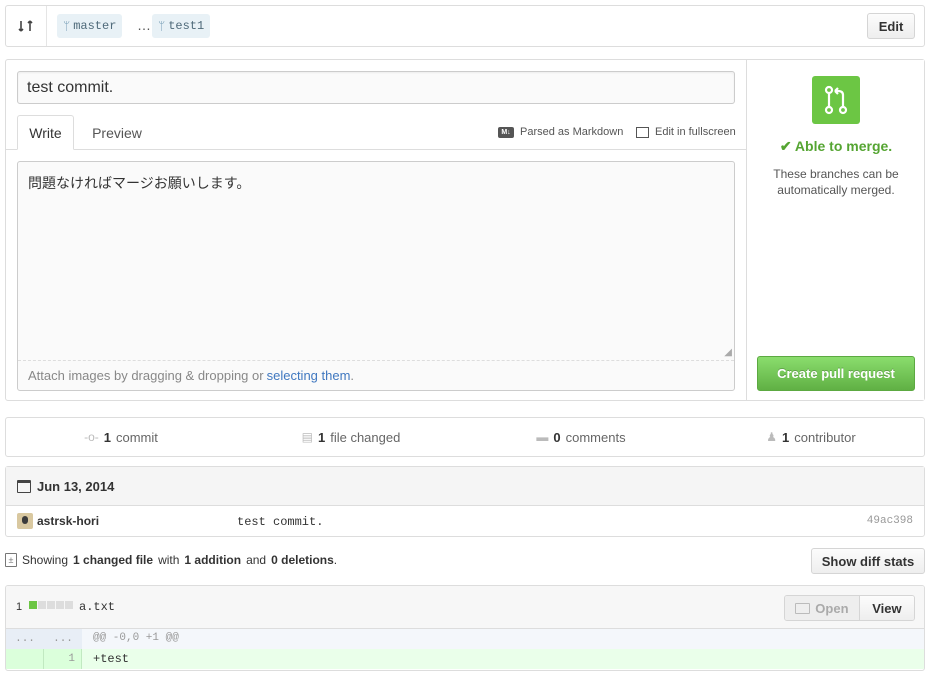  What do you see at coordinates (786, 437) in the screenshot?
I see `contributors-count: 1` at bounding box center [786, 437].